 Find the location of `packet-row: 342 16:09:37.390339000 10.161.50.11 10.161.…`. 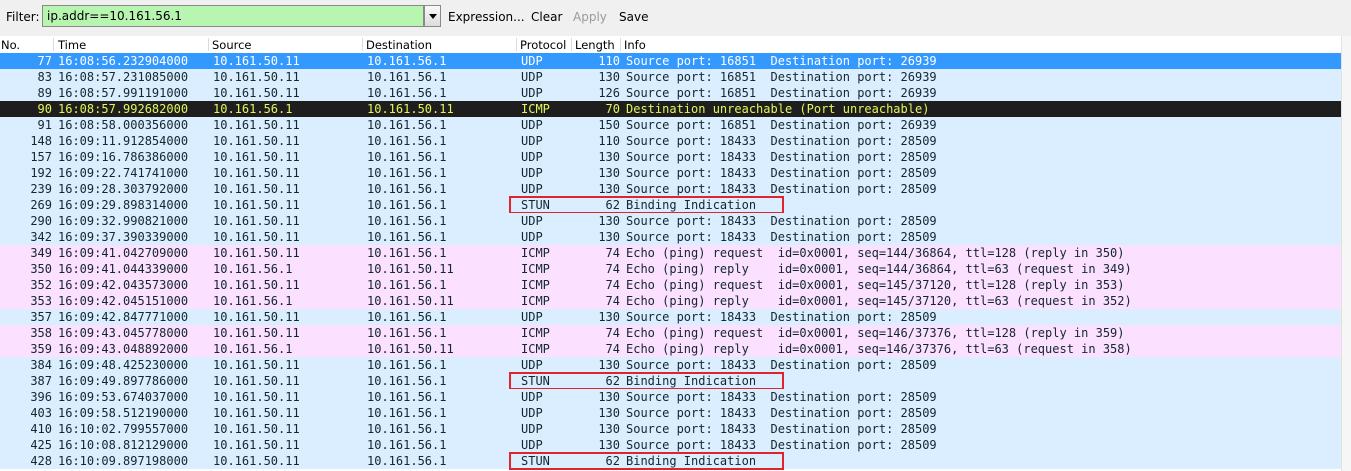

packet-row: 342 16:09:37.390339000 10.161.50.11 10.161.… is located at coordinates (670, 237).